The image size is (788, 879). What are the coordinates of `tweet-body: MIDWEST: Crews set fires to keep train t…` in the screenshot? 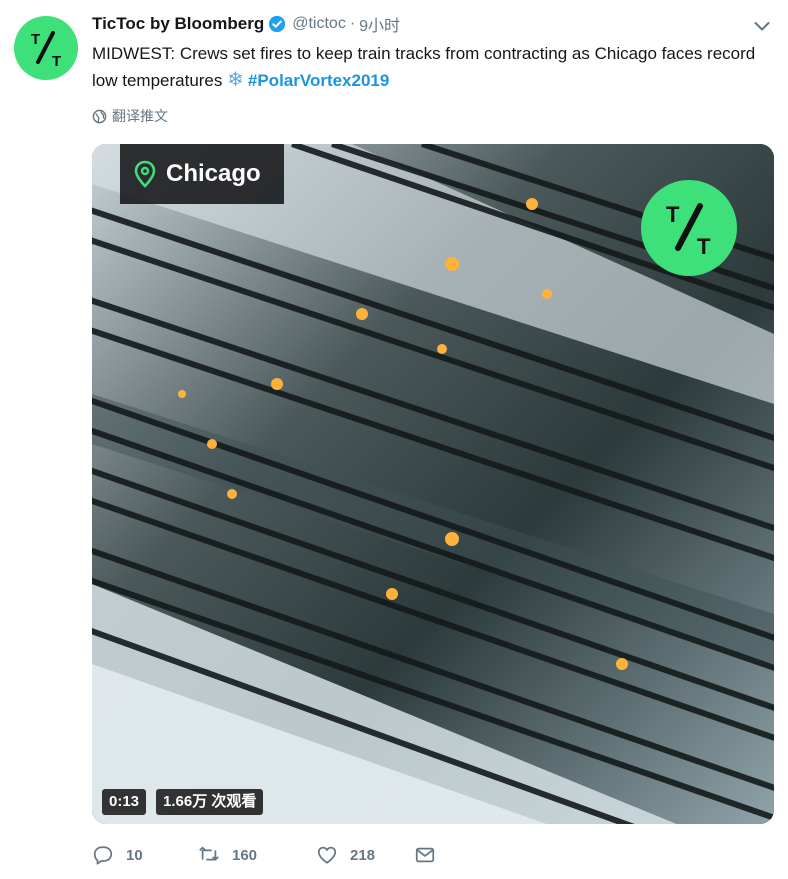 It's located at (424, 67).